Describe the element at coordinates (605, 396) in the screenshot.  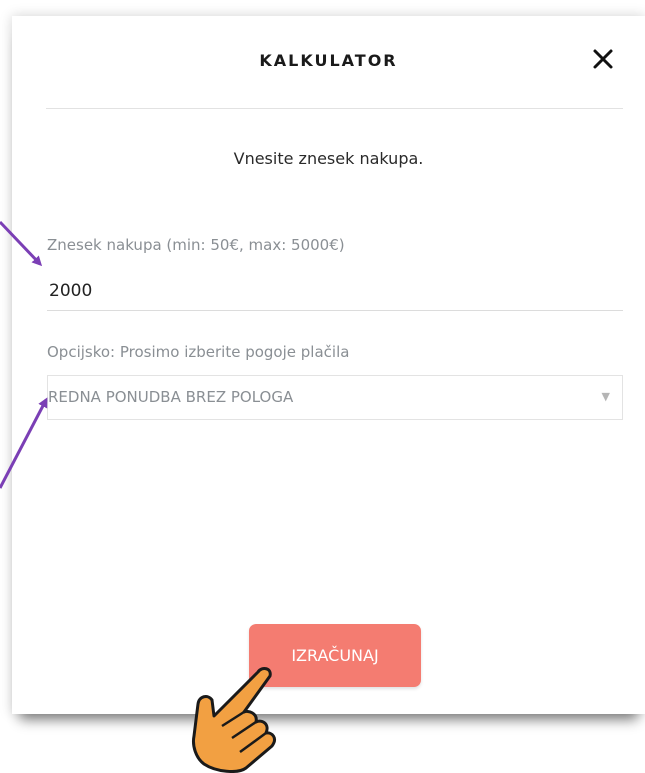
I see `dropdown-arrow-icon: ▼` at that location.